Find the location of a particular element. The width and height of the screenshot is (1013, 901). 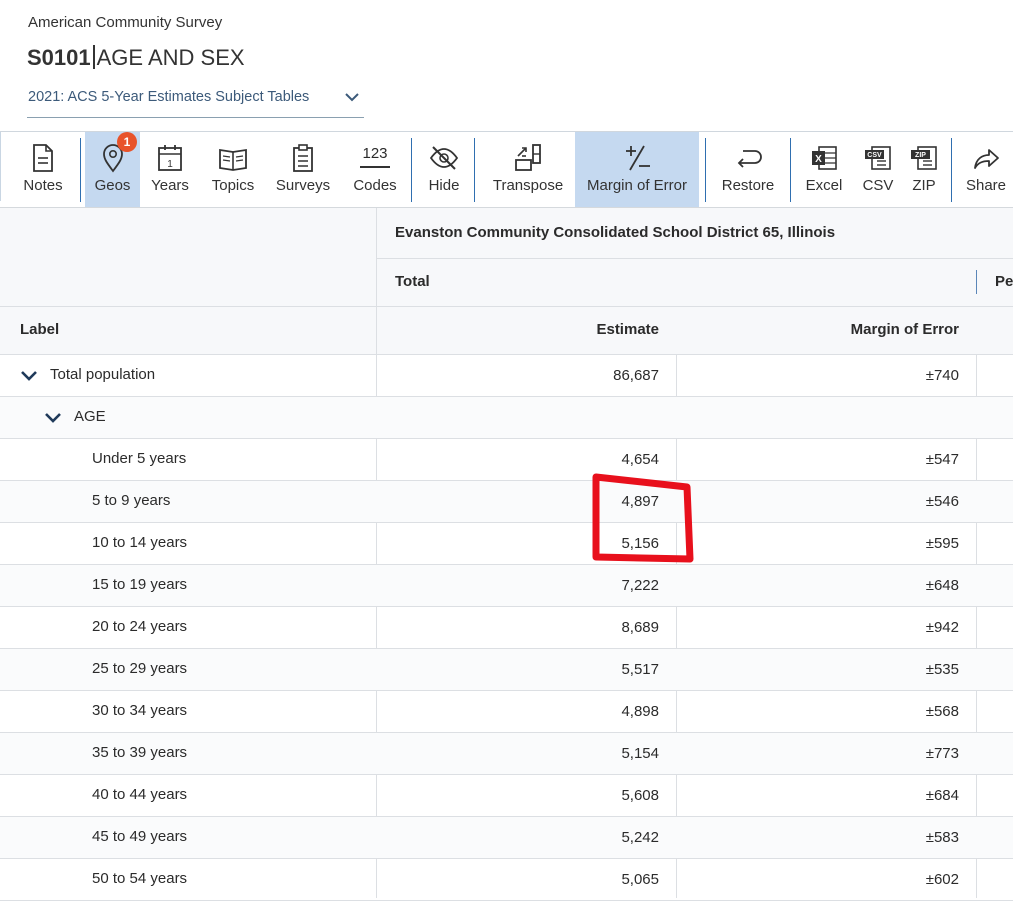

book-icon is located at coordinates (233, 159).